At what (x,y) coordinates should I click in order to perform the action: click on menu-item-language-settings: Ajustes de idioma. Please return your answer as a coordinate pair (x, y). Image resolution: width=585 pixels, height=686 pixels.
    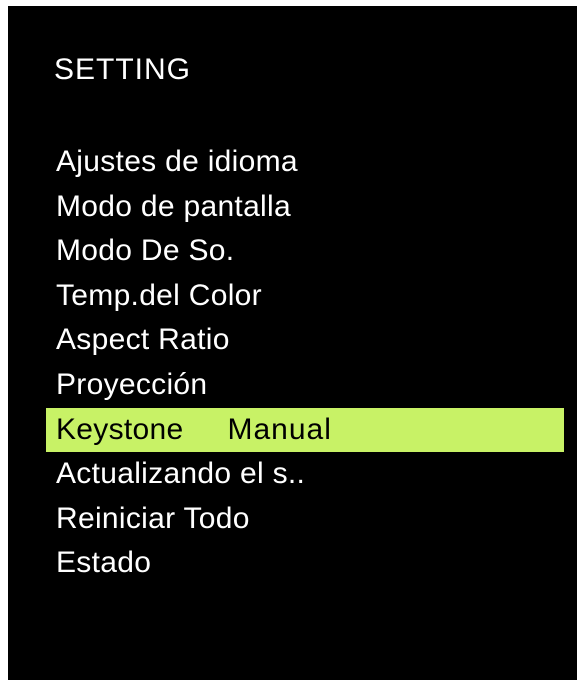
    Looking at the image, I should click on (305, 162).